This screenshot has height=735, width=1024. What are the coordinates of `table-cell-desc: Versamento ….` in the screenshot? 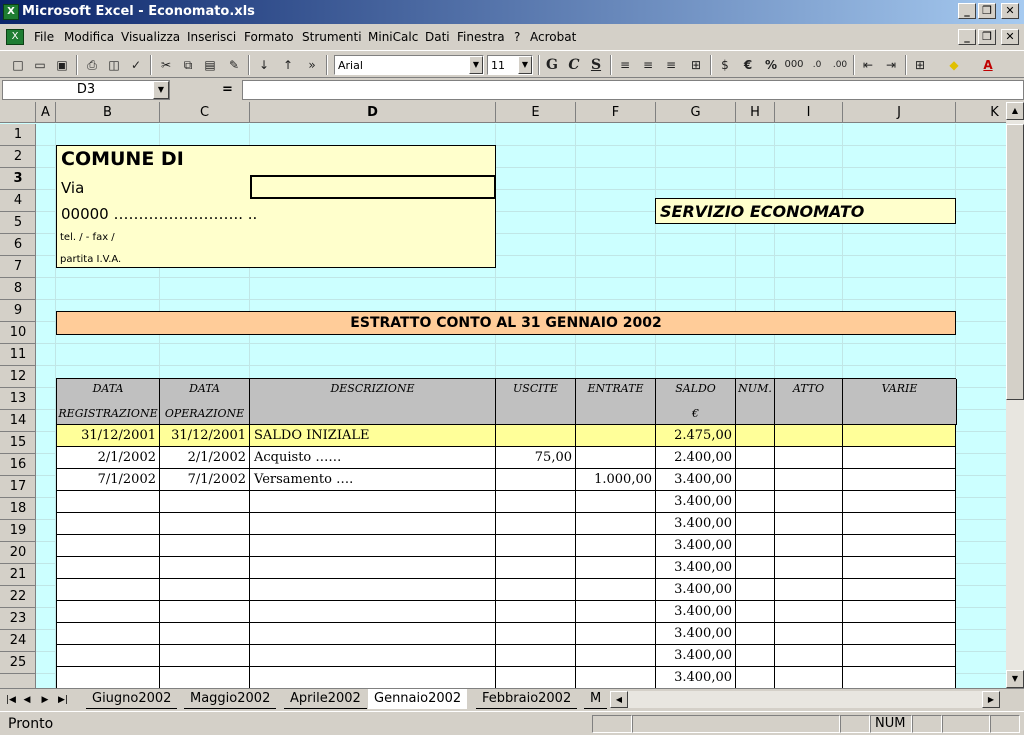 It's located at (303, 479).